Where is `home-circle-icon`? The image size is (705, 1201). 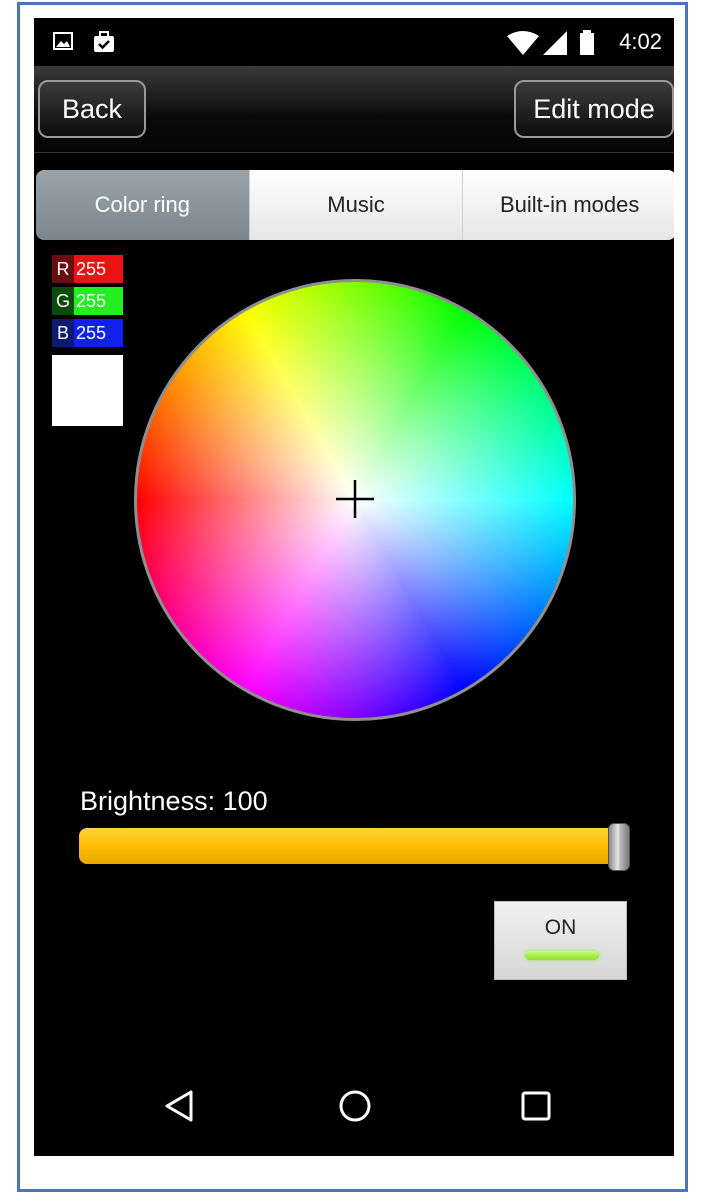 home-circle-icon is located at coordinates (355, 1106).